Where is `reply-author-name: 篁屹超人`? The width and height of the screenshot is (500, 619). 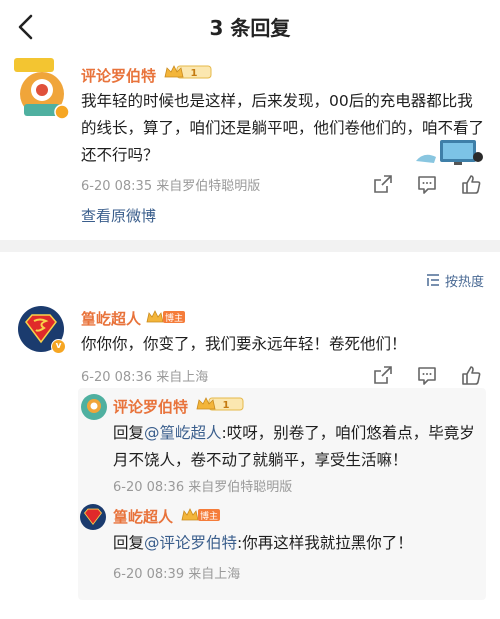 reply-author-name: 篁屹超人 is located at coordinates (111, 318).